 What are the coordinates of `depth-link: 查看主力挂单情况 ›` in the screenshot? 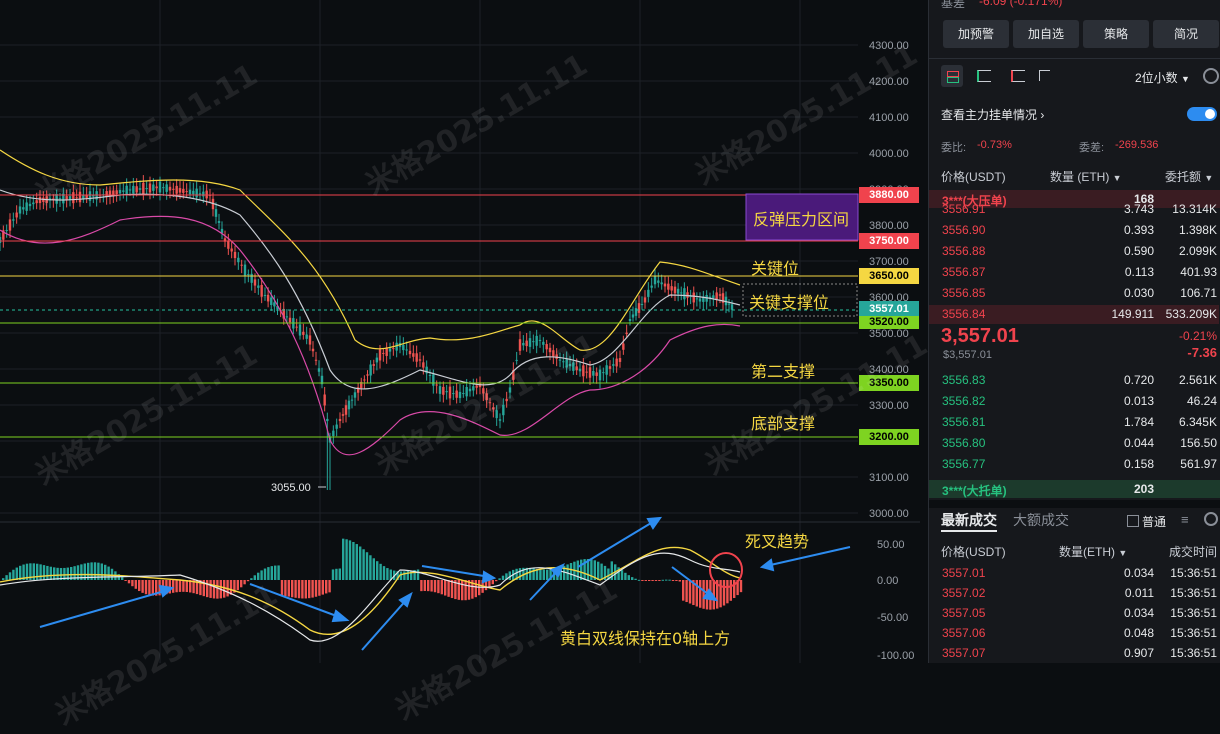 It's located at (992, 114).